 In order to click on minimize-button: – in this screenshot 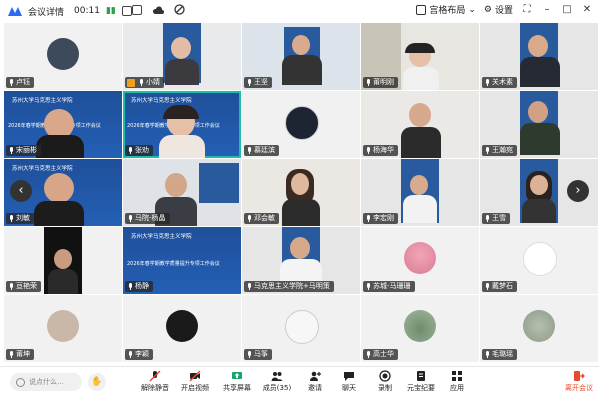, I will do `click(547, 9)`.